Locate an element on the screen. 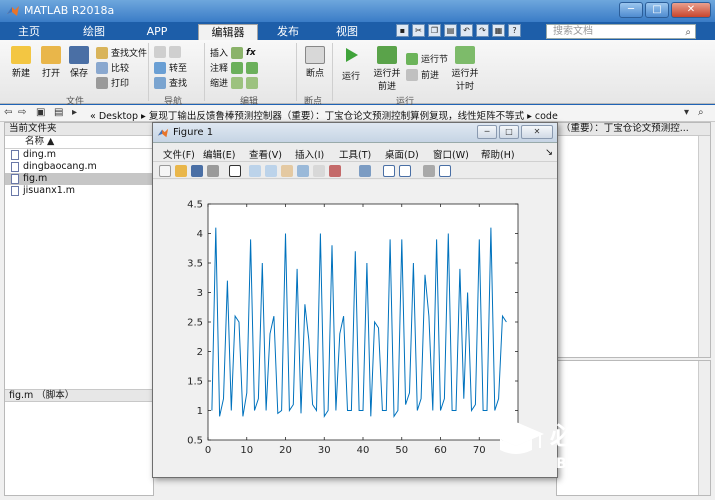 The height and width of the screenshot is (500, 715). figure-close-button: ✕ is located at coordinates (537, 132).